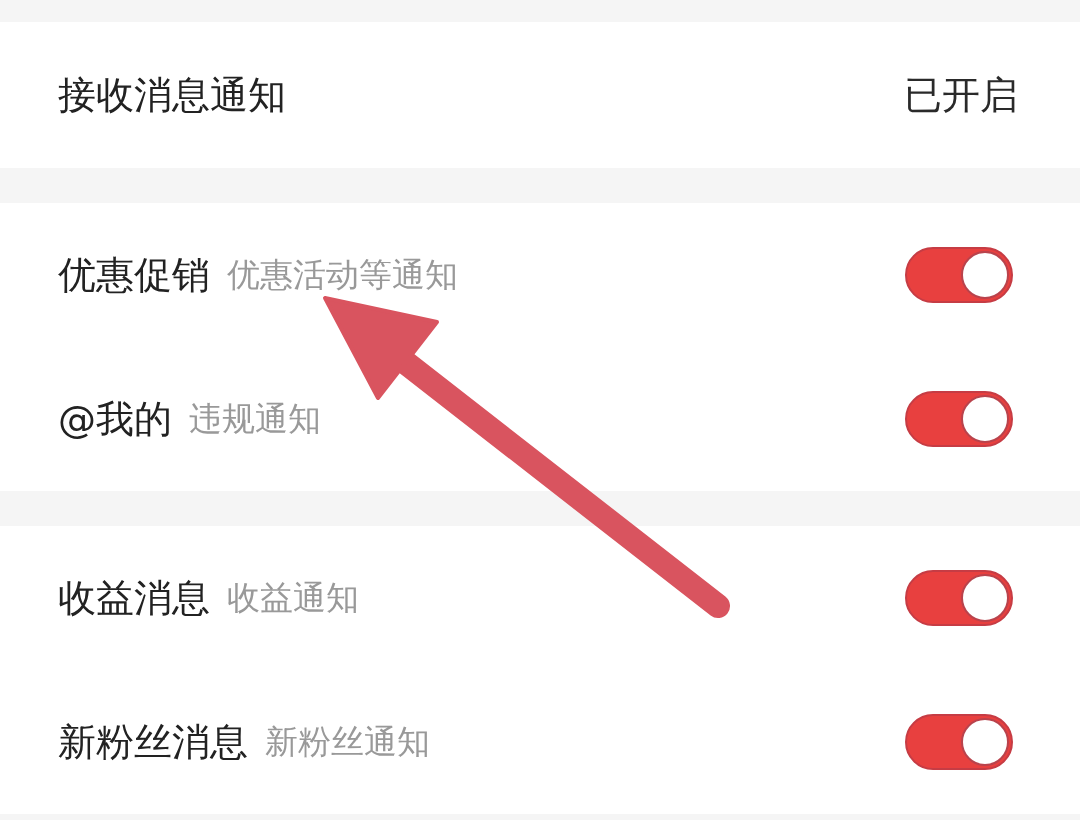 The image size is (1080, 820). What do you see at coordinates (961, 95) in the screenshot?
I see `status-value: 已开启` at bounding box center [961, 95].